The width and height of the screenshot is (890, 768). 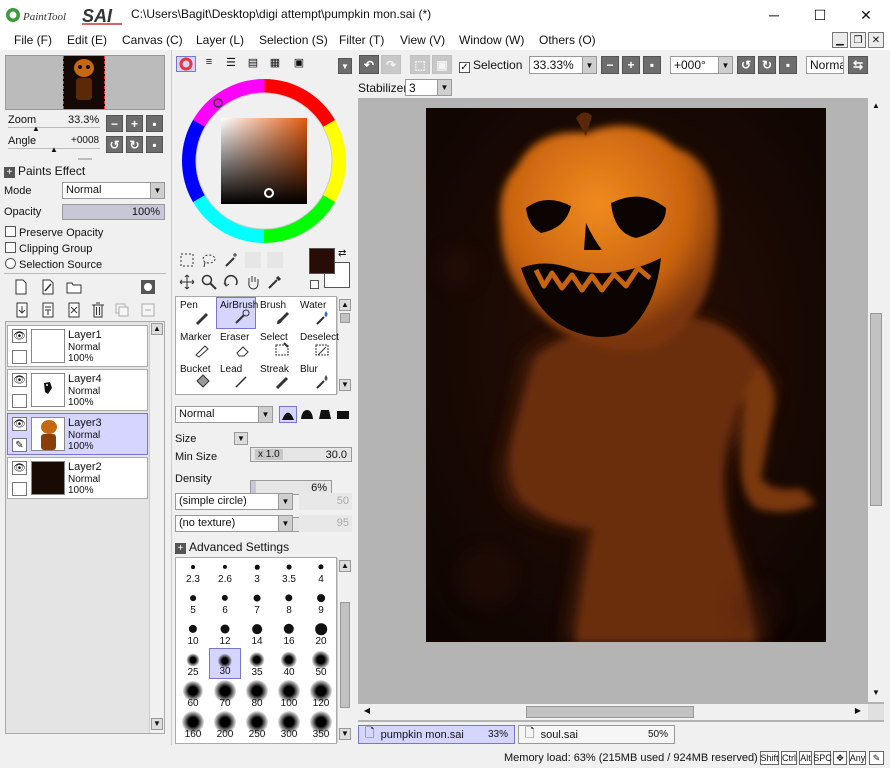 What do you see at coordinates (193, 632) in the screenshot?
I see `brush-size-10: 10` at bounding box center [193, 632].